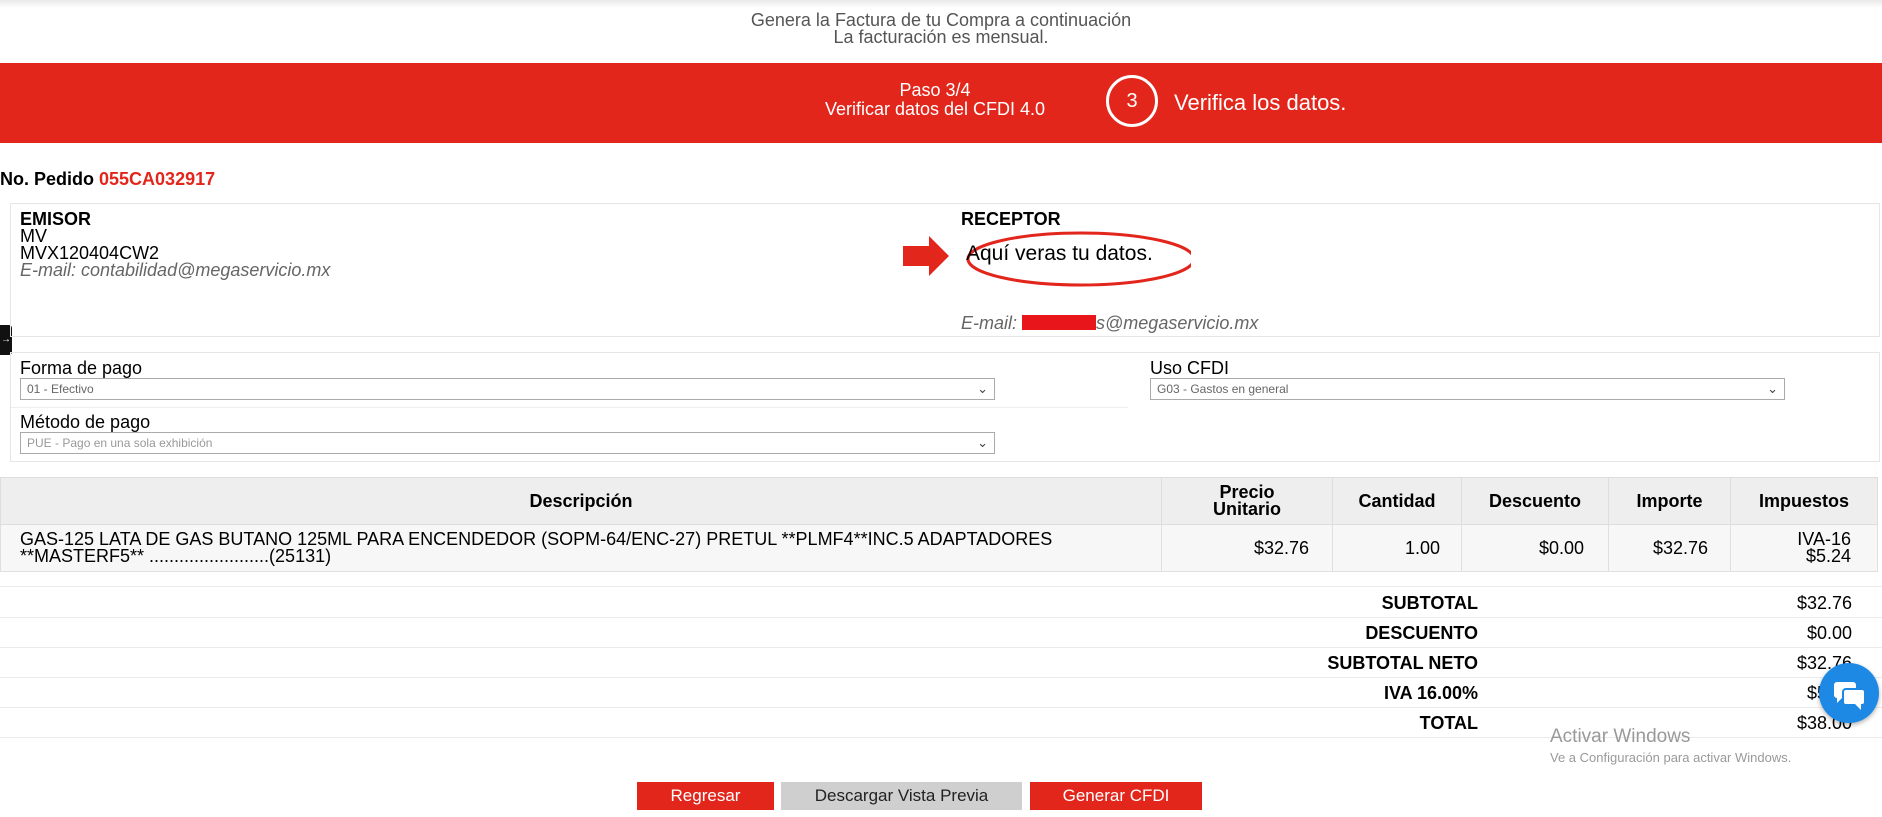 Image resolution: width=1882 pixels, height=817 pixels. I want to click on order-value: 055CA032917, so click(157, 179).